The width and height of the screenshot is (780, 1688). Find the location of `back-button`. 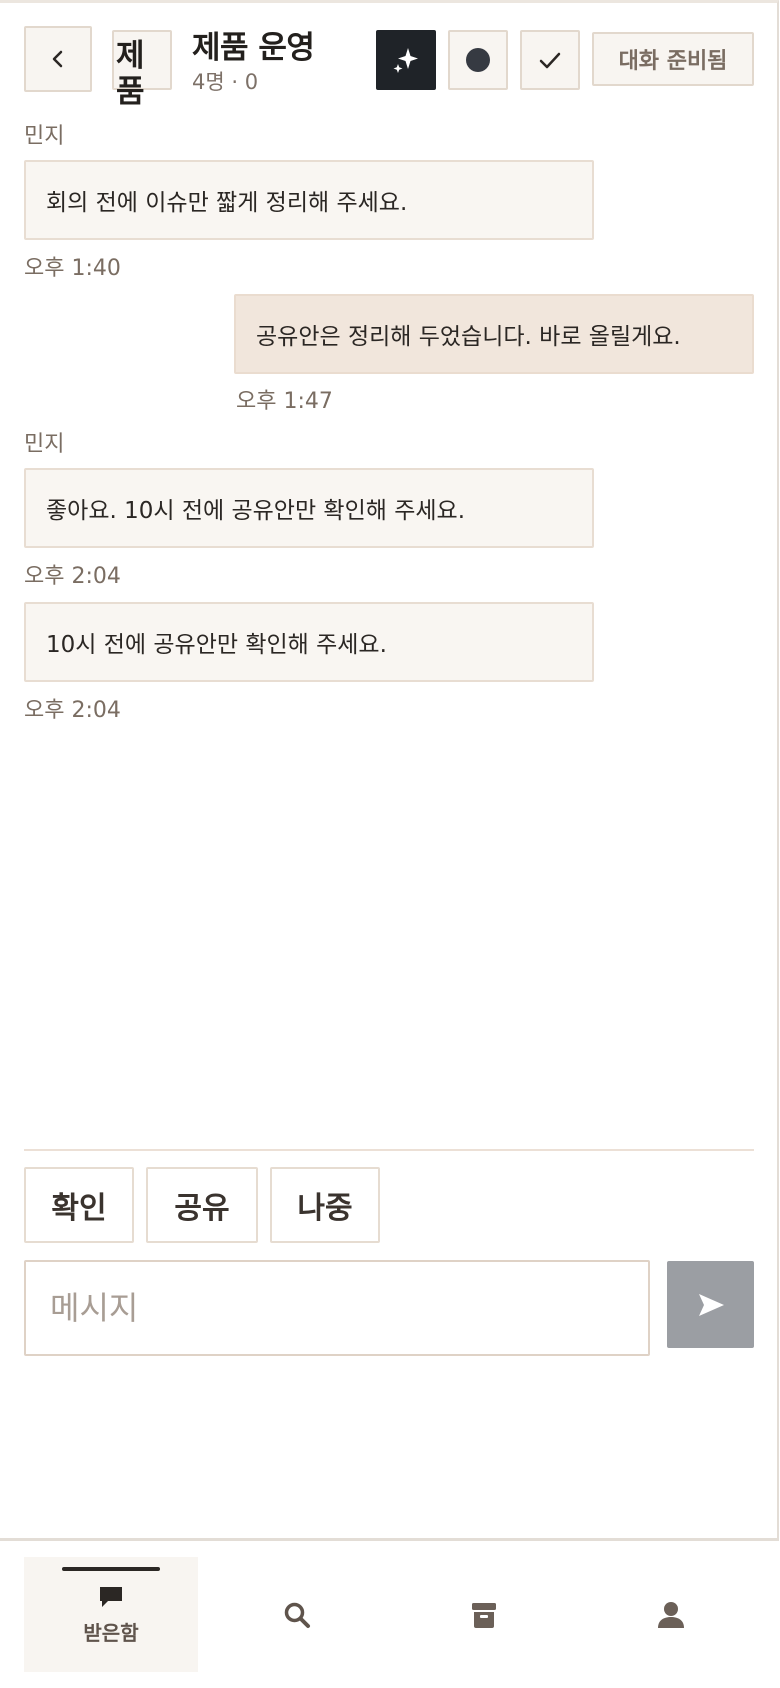

back-button is located at coordinates (58, 59).